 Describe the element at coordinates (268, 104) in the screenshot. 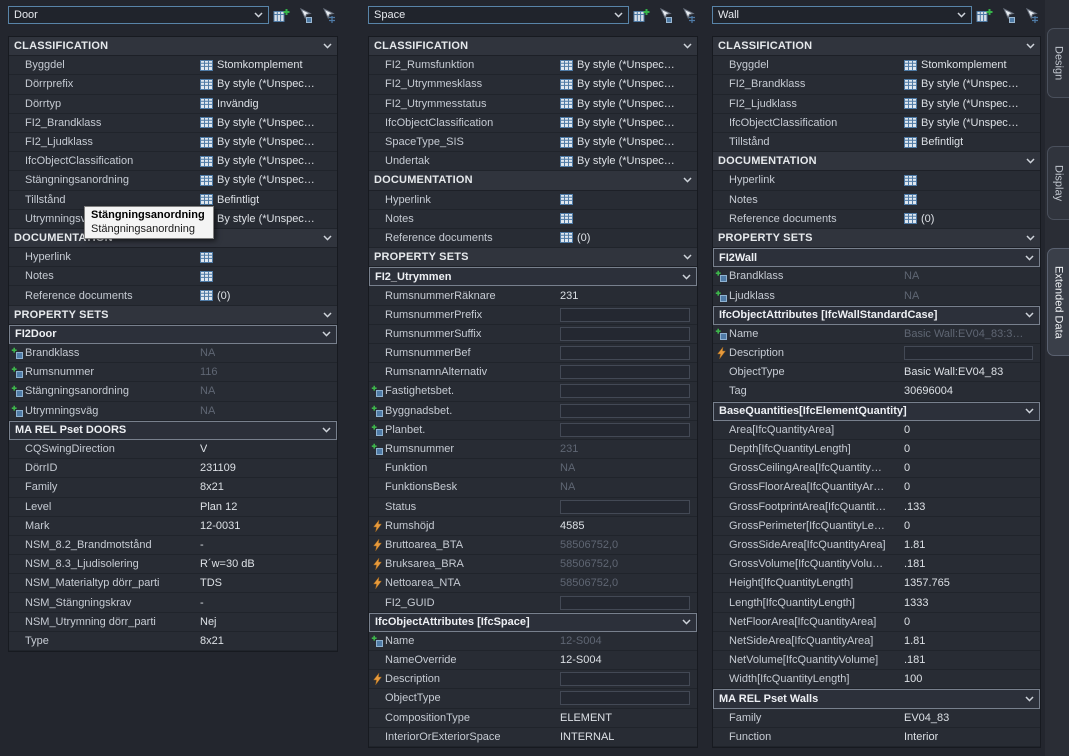

I see `property-value: Invändig` at that location.